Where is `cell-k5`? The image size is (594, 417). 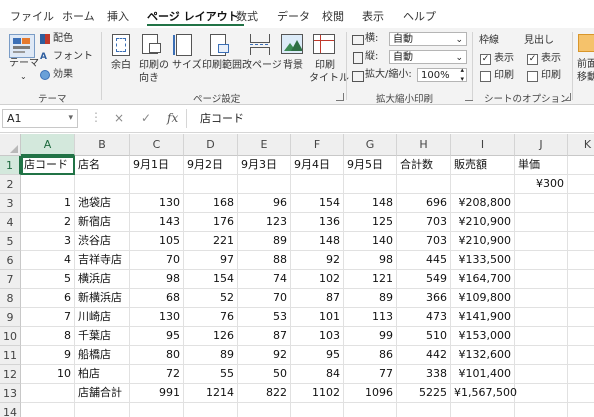 cell-k5 is located at coordinates (581, 241).